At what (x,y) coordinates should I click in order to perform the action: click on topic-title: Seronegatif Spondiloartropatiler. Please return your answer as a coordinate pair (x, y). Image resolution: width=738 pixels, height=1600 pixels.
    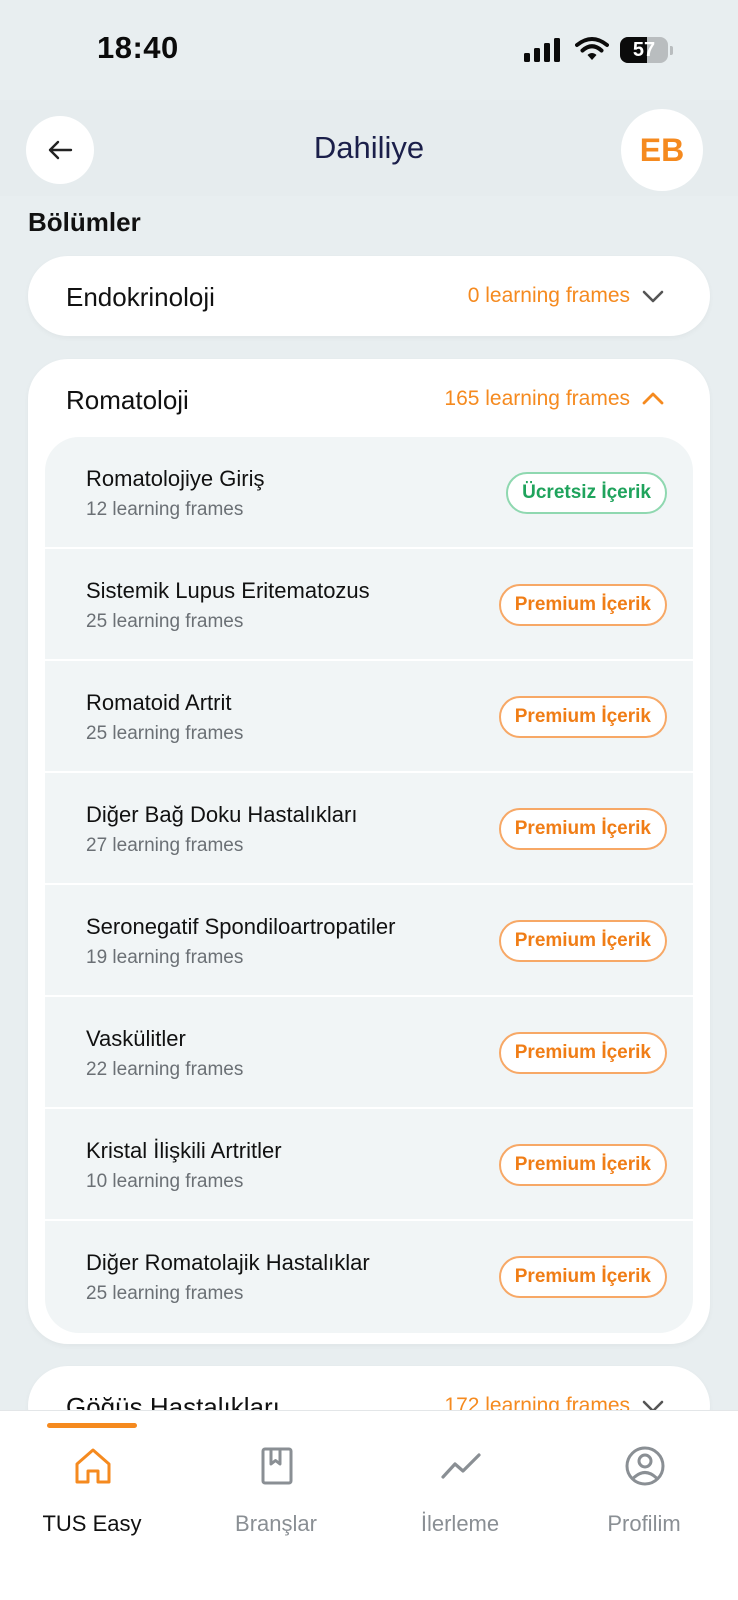
    Looking at the image, I should click on (241, 926).